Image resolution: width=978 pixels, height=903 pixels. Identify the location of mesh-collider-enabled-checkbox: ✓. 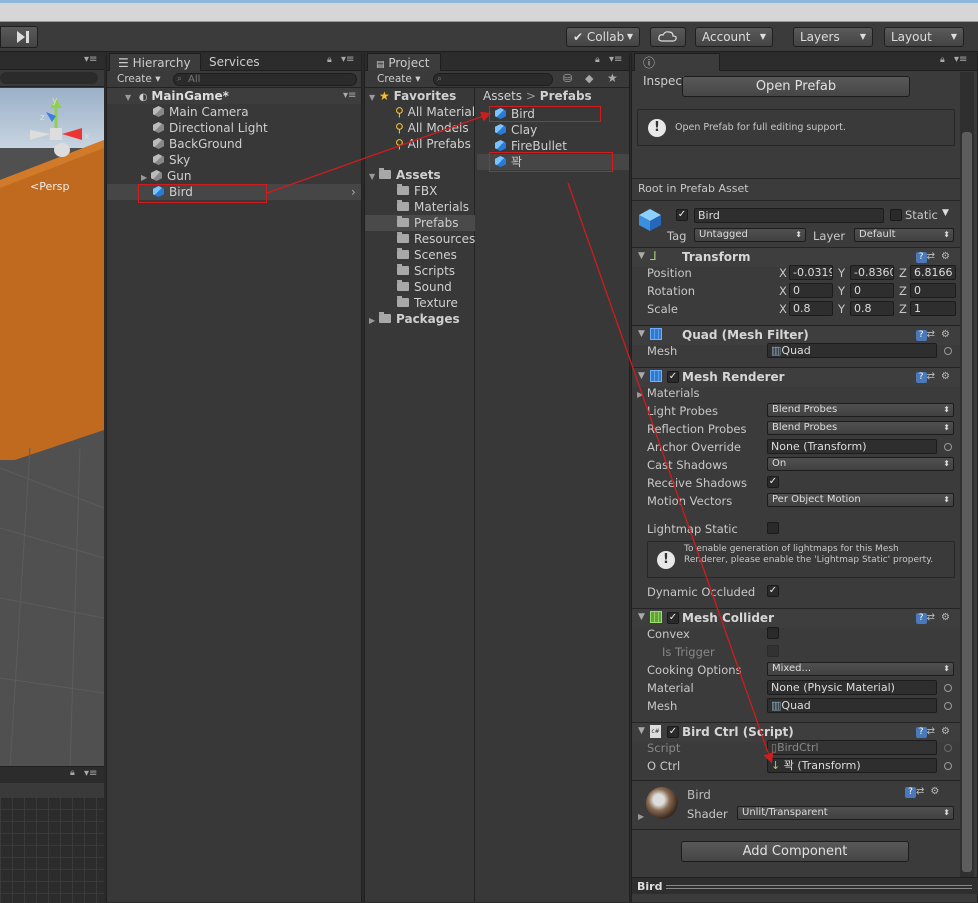
(673, 618).